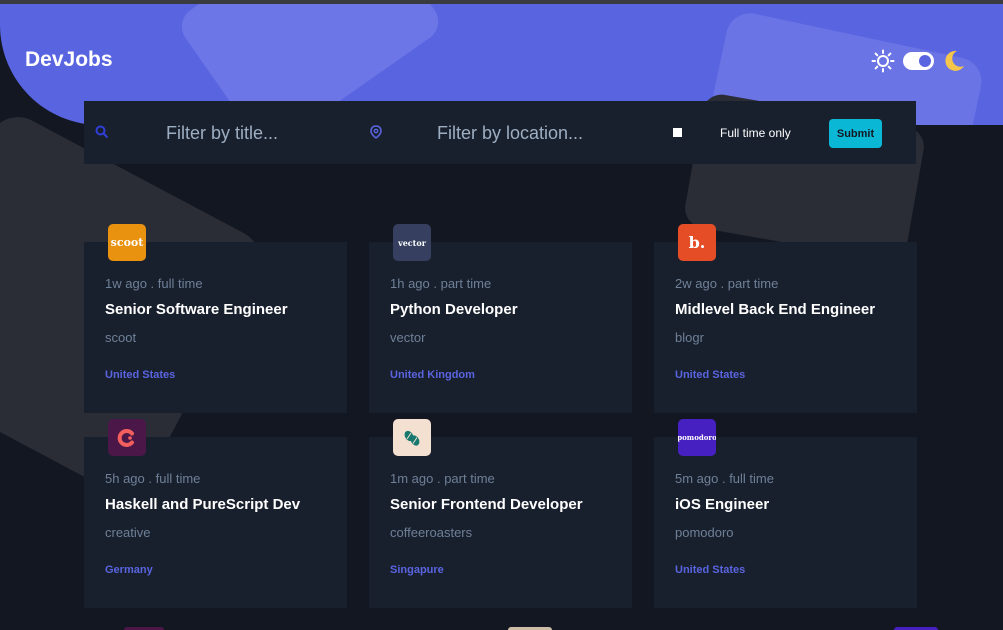  I want to click on search-icon, so click(102, 134).